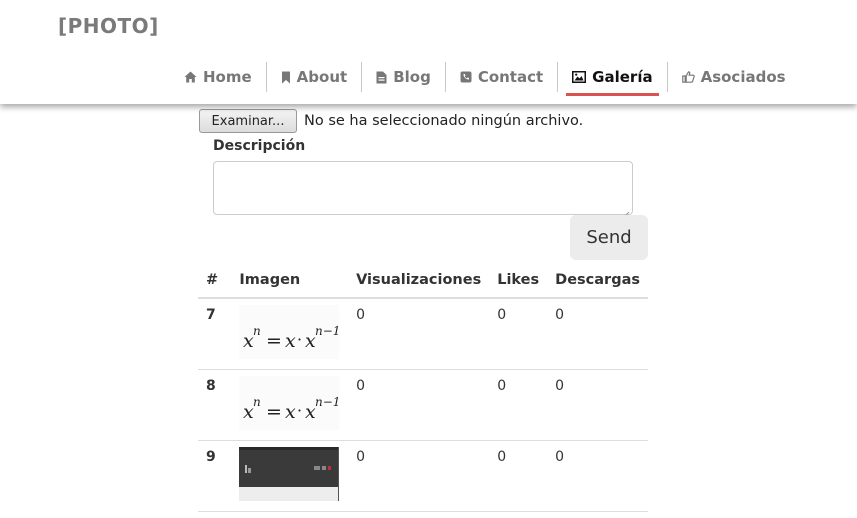  What do you see at coordinates (286, 77) in the screenshot?
I see `bookmark-icon` at bounding box center [286, 77].